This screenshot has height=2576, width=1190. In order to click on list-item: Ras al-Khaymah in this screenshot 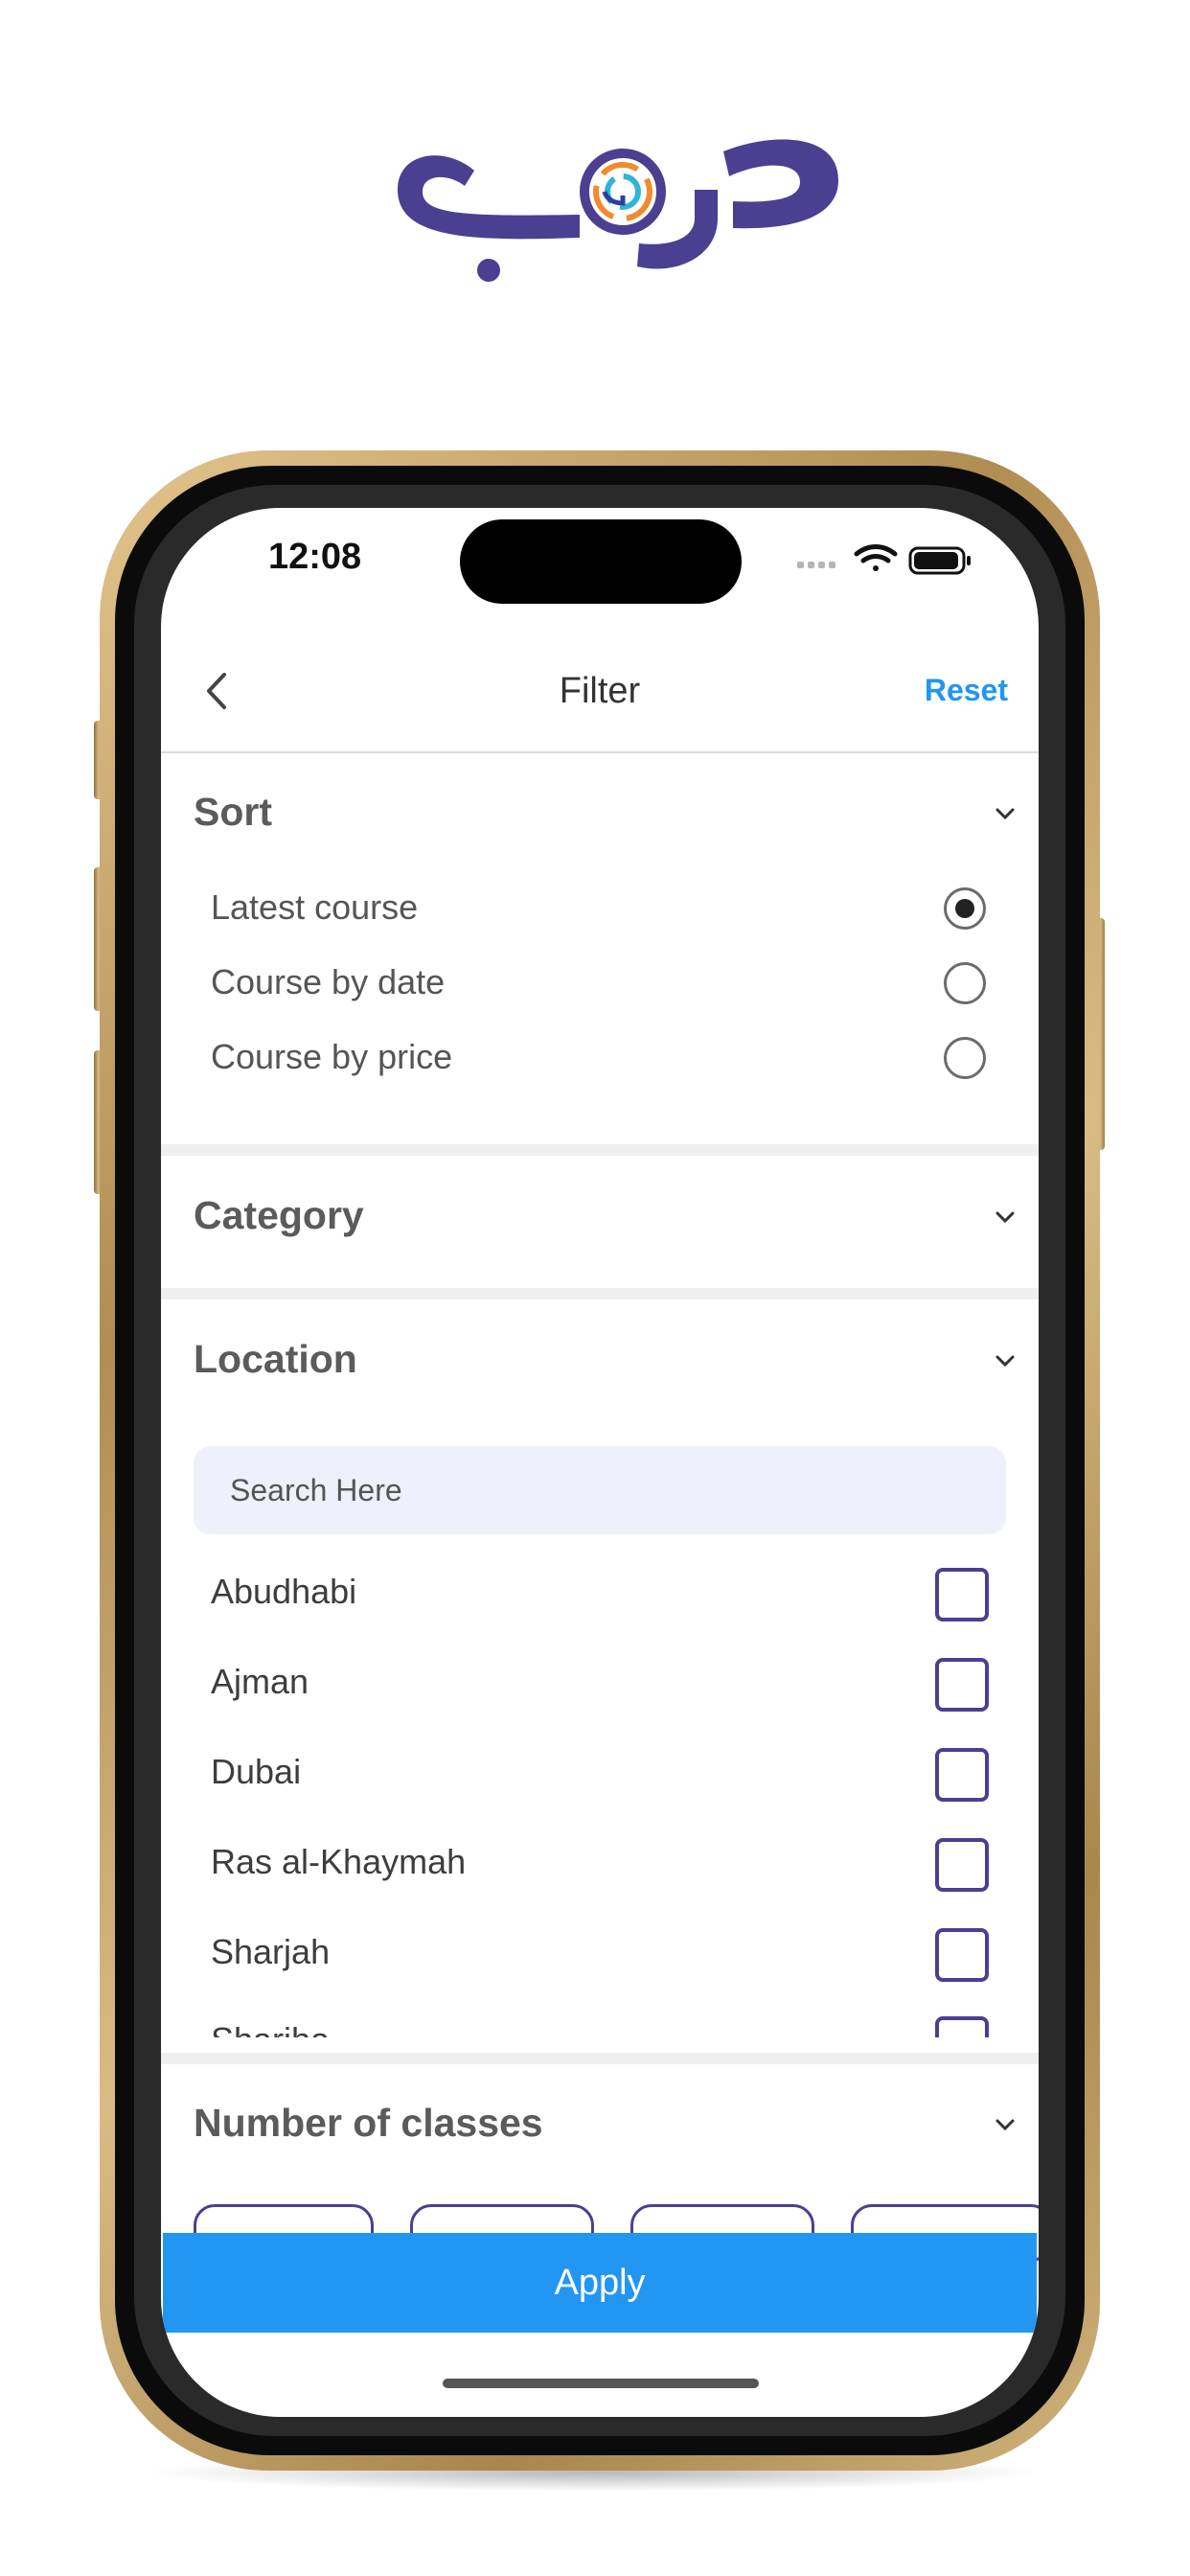, I will do `click(600, 1866)`.